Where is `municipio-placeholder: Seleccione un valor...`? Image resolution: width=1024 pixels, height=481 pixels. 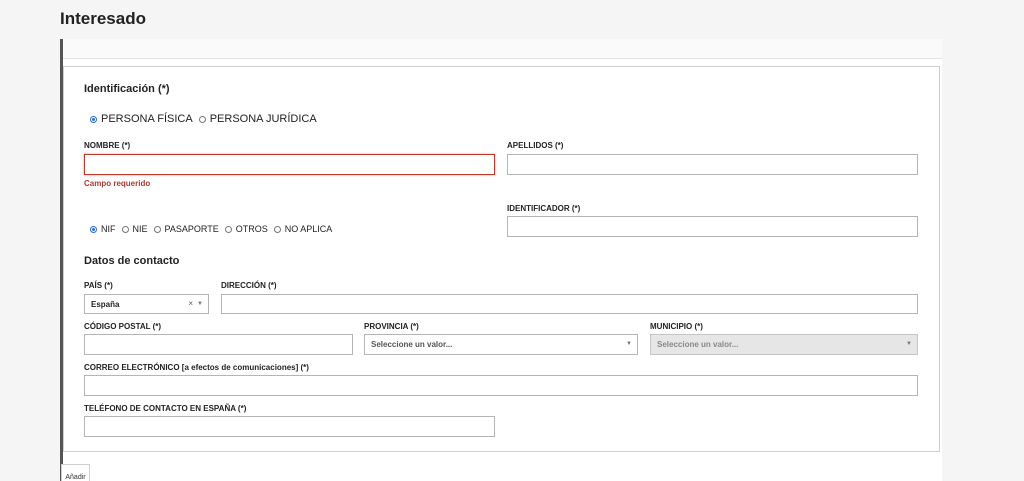
municipio-placeholder: Seleccione un valor... is located at coordinates (698, 344).